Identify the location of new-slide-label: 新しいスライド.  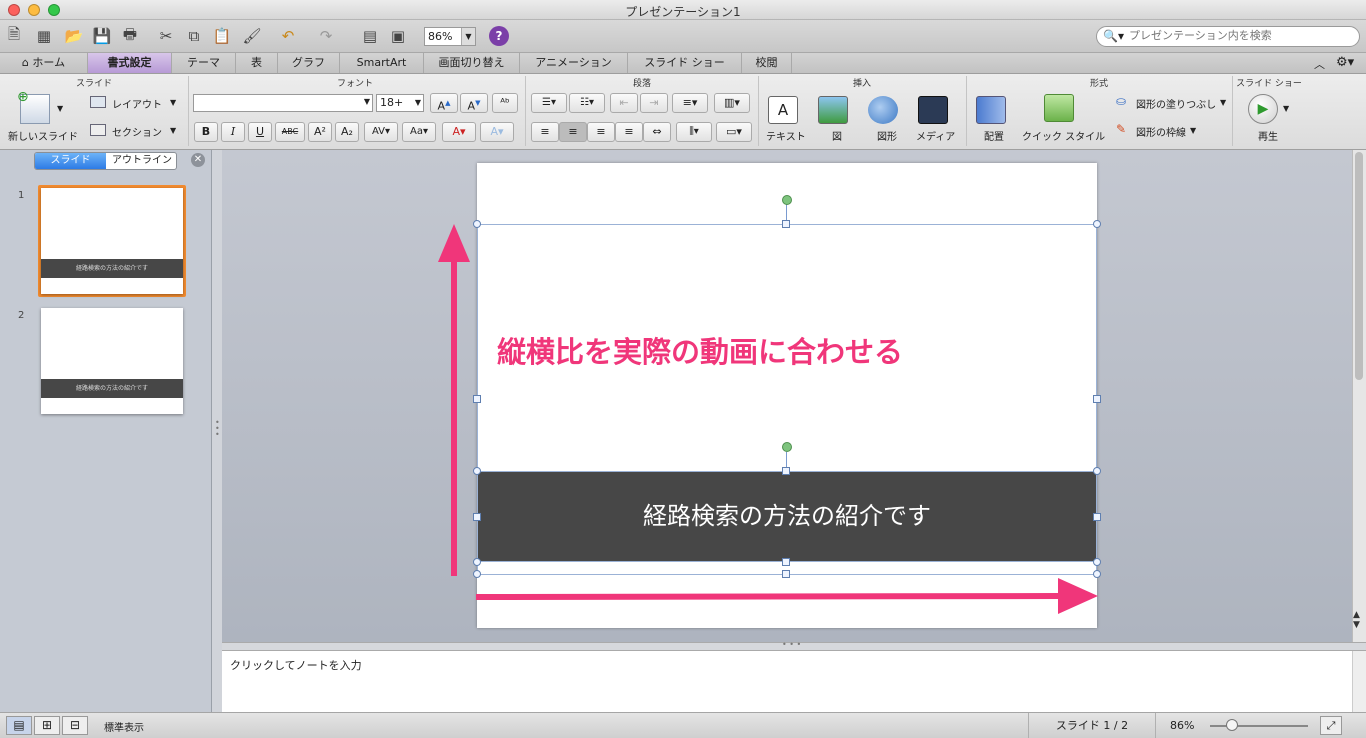
(43, 135).